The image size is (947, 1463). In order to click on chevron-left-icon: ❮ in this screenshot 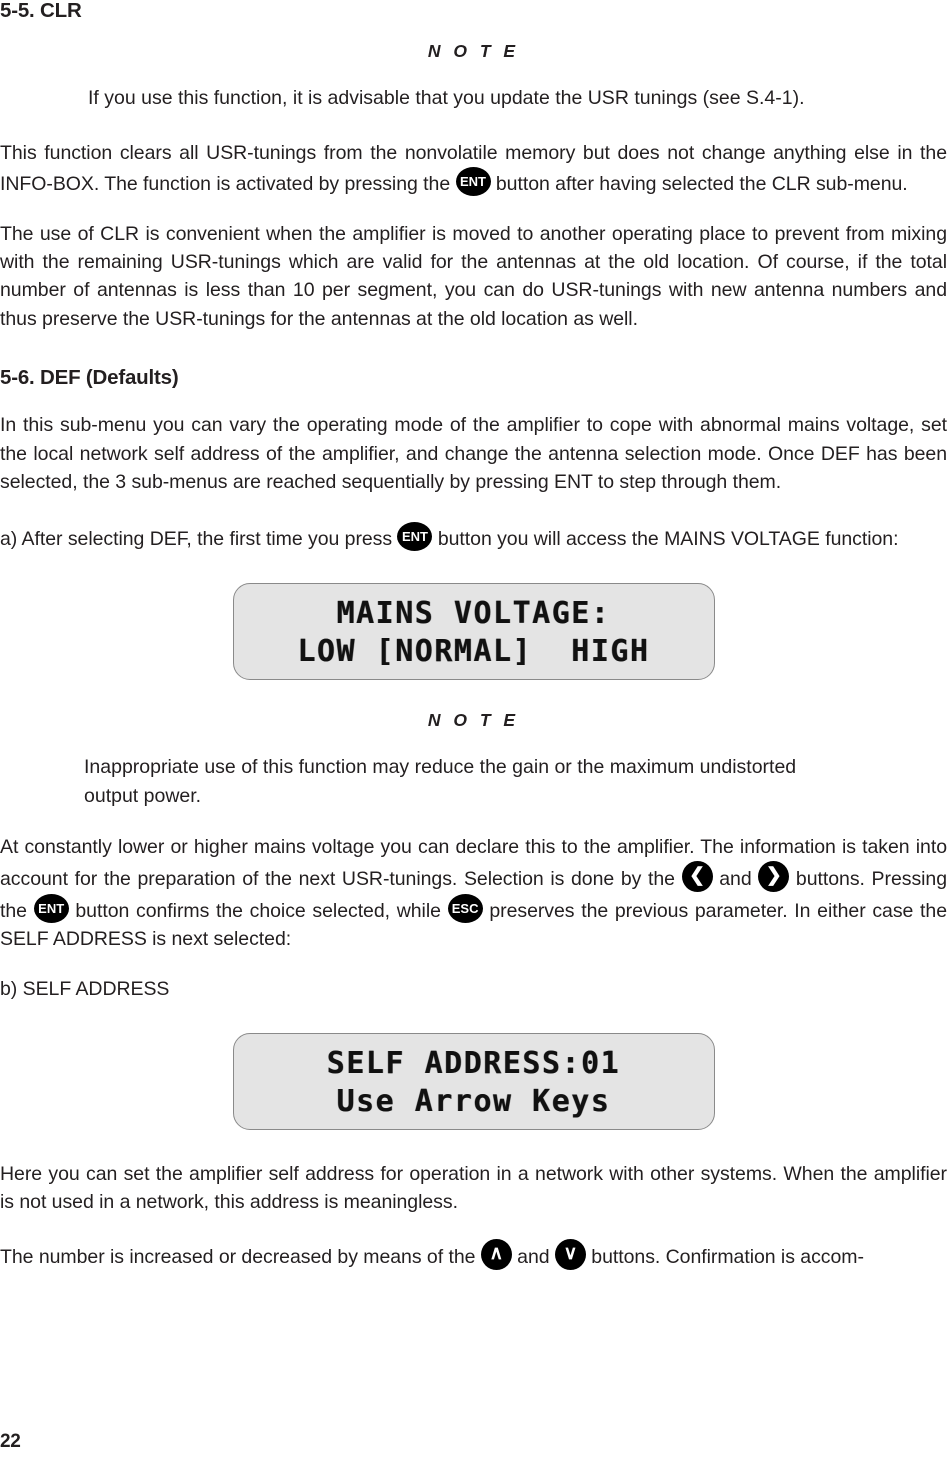, I will do `click(697, 876)`.